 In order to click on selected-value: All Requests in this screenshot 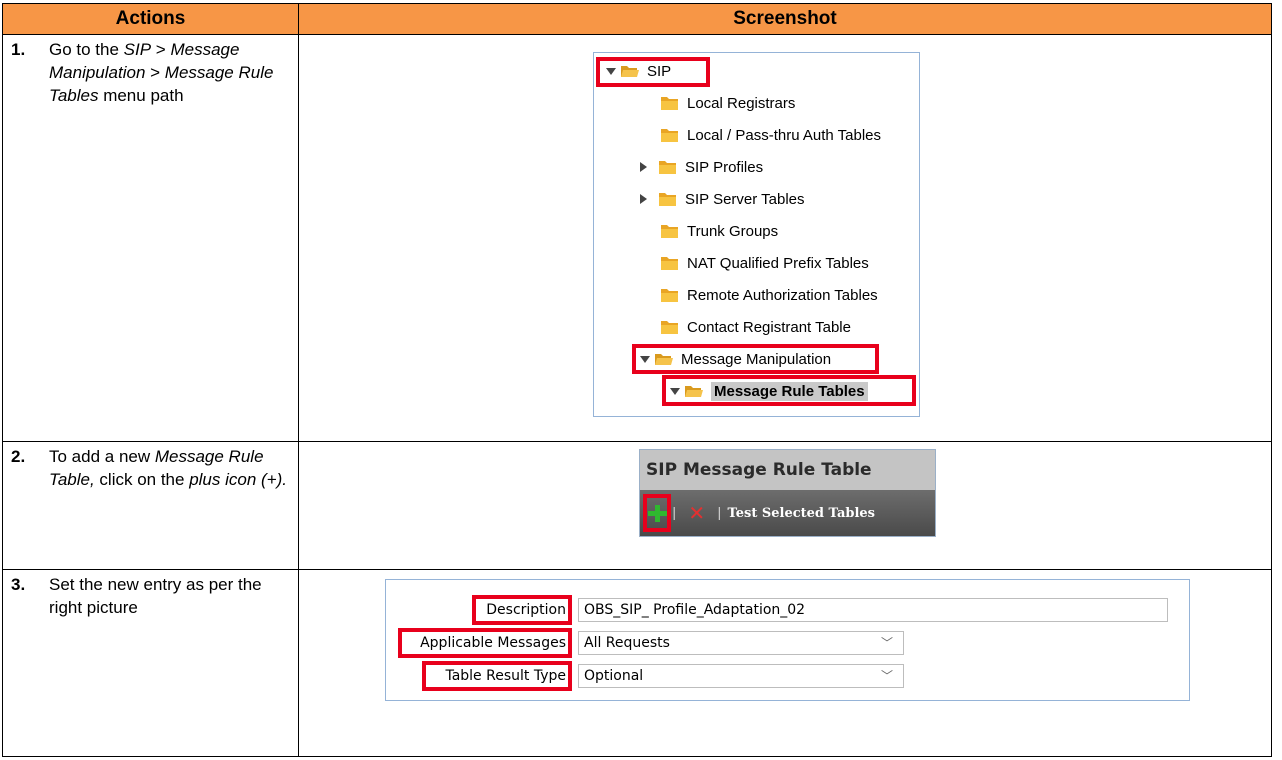, I will do `click(627, 643)`.